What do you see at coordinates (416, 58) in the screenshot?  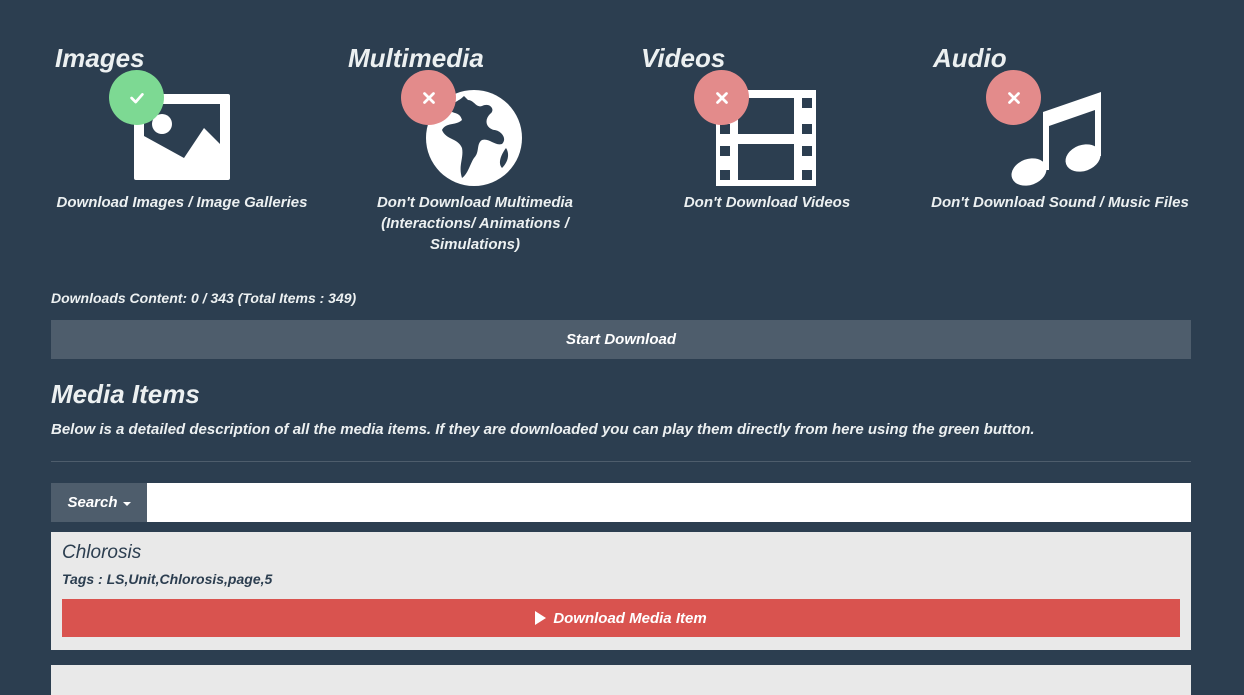 I see `category-title: Multimedia` at bounding box center [416, 58].